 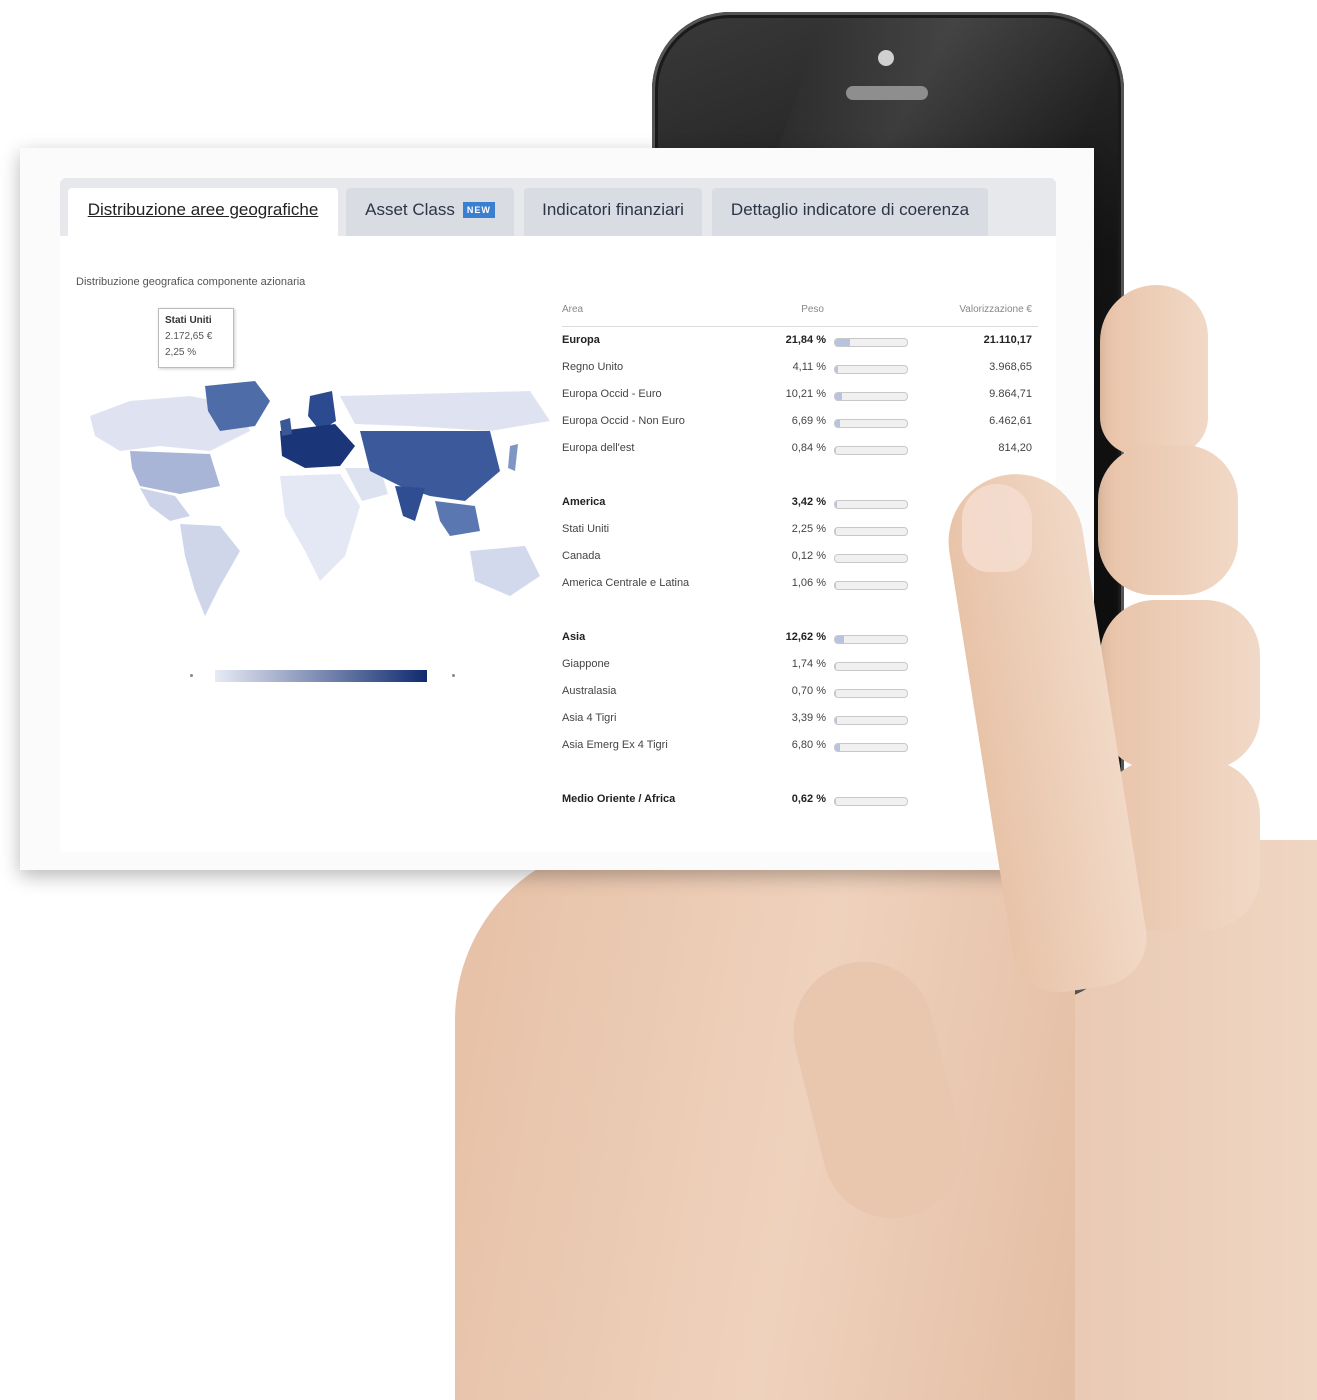 What do you see at coordinates (626, 583) in the screenshot?
I see `cell-area: America Centrale e Latina` at bounding box center [626, 583].